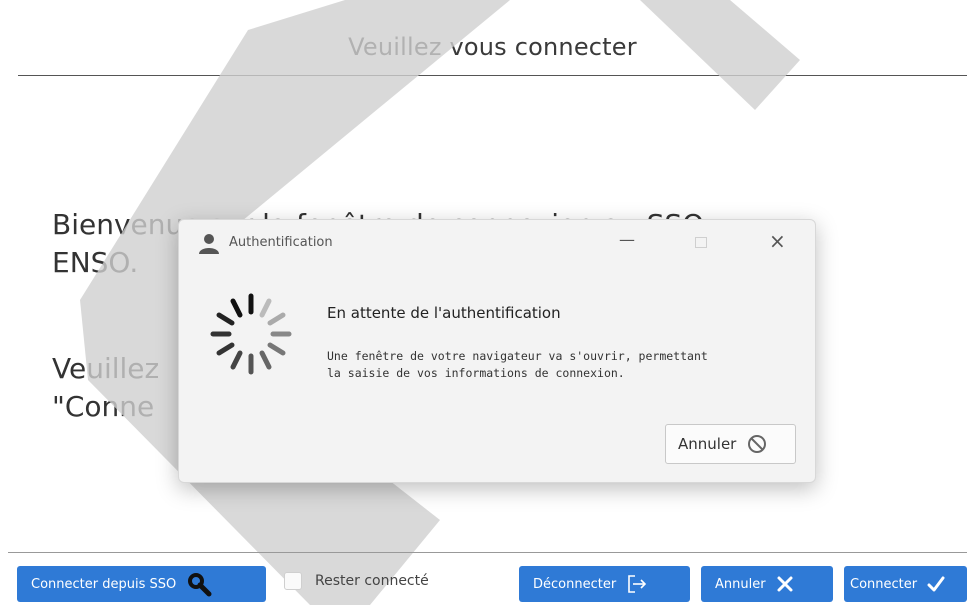 Image resolution: width=967 pixels, height=605 pixels. What do you see at coordinates (487, 552) in the screenshot?
I see `footer-divider` at bounding box center [487, 552].